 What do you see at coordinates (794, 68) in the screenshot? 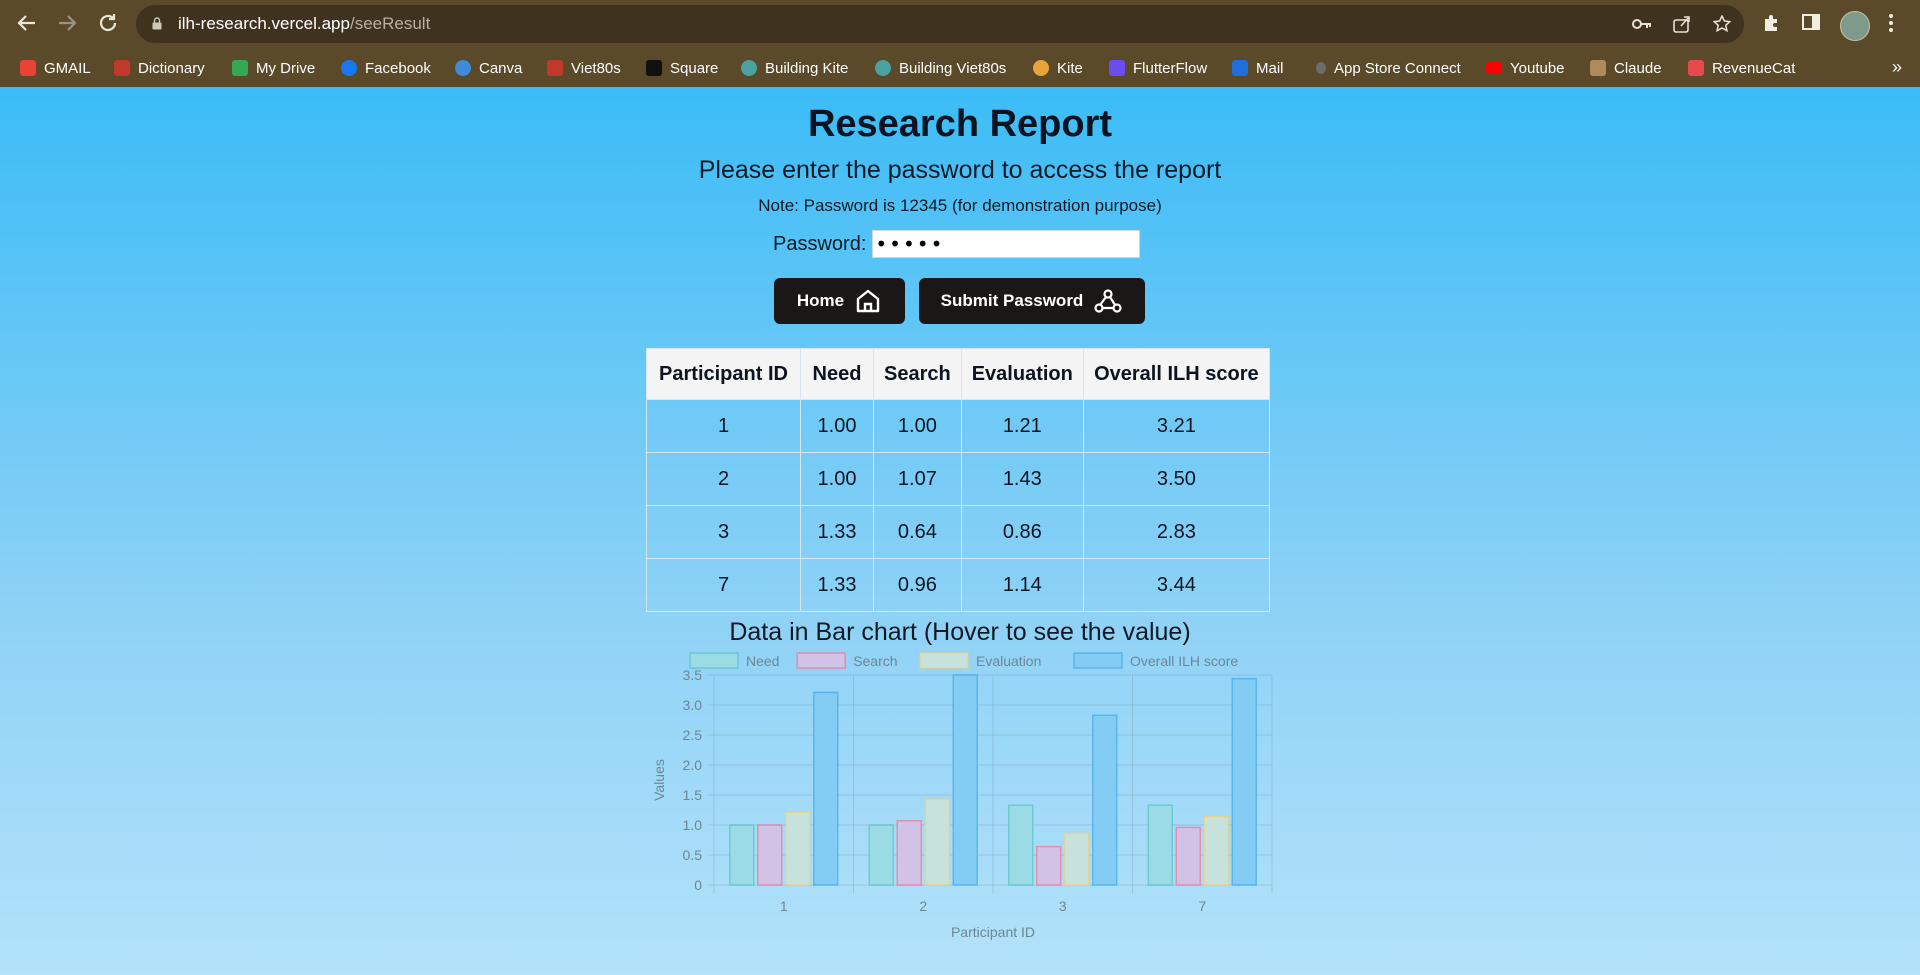
I see `bookmark-building-kite: Building Kite` at bounding box center [794, 68].